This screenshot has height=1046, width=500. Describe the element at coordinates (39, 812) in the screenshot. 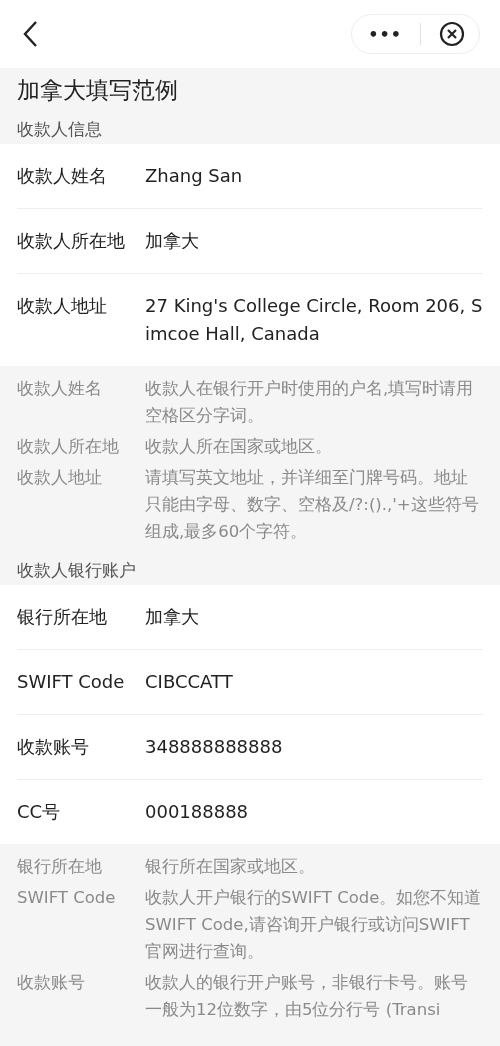

I see `field-label: CC号` at that location.